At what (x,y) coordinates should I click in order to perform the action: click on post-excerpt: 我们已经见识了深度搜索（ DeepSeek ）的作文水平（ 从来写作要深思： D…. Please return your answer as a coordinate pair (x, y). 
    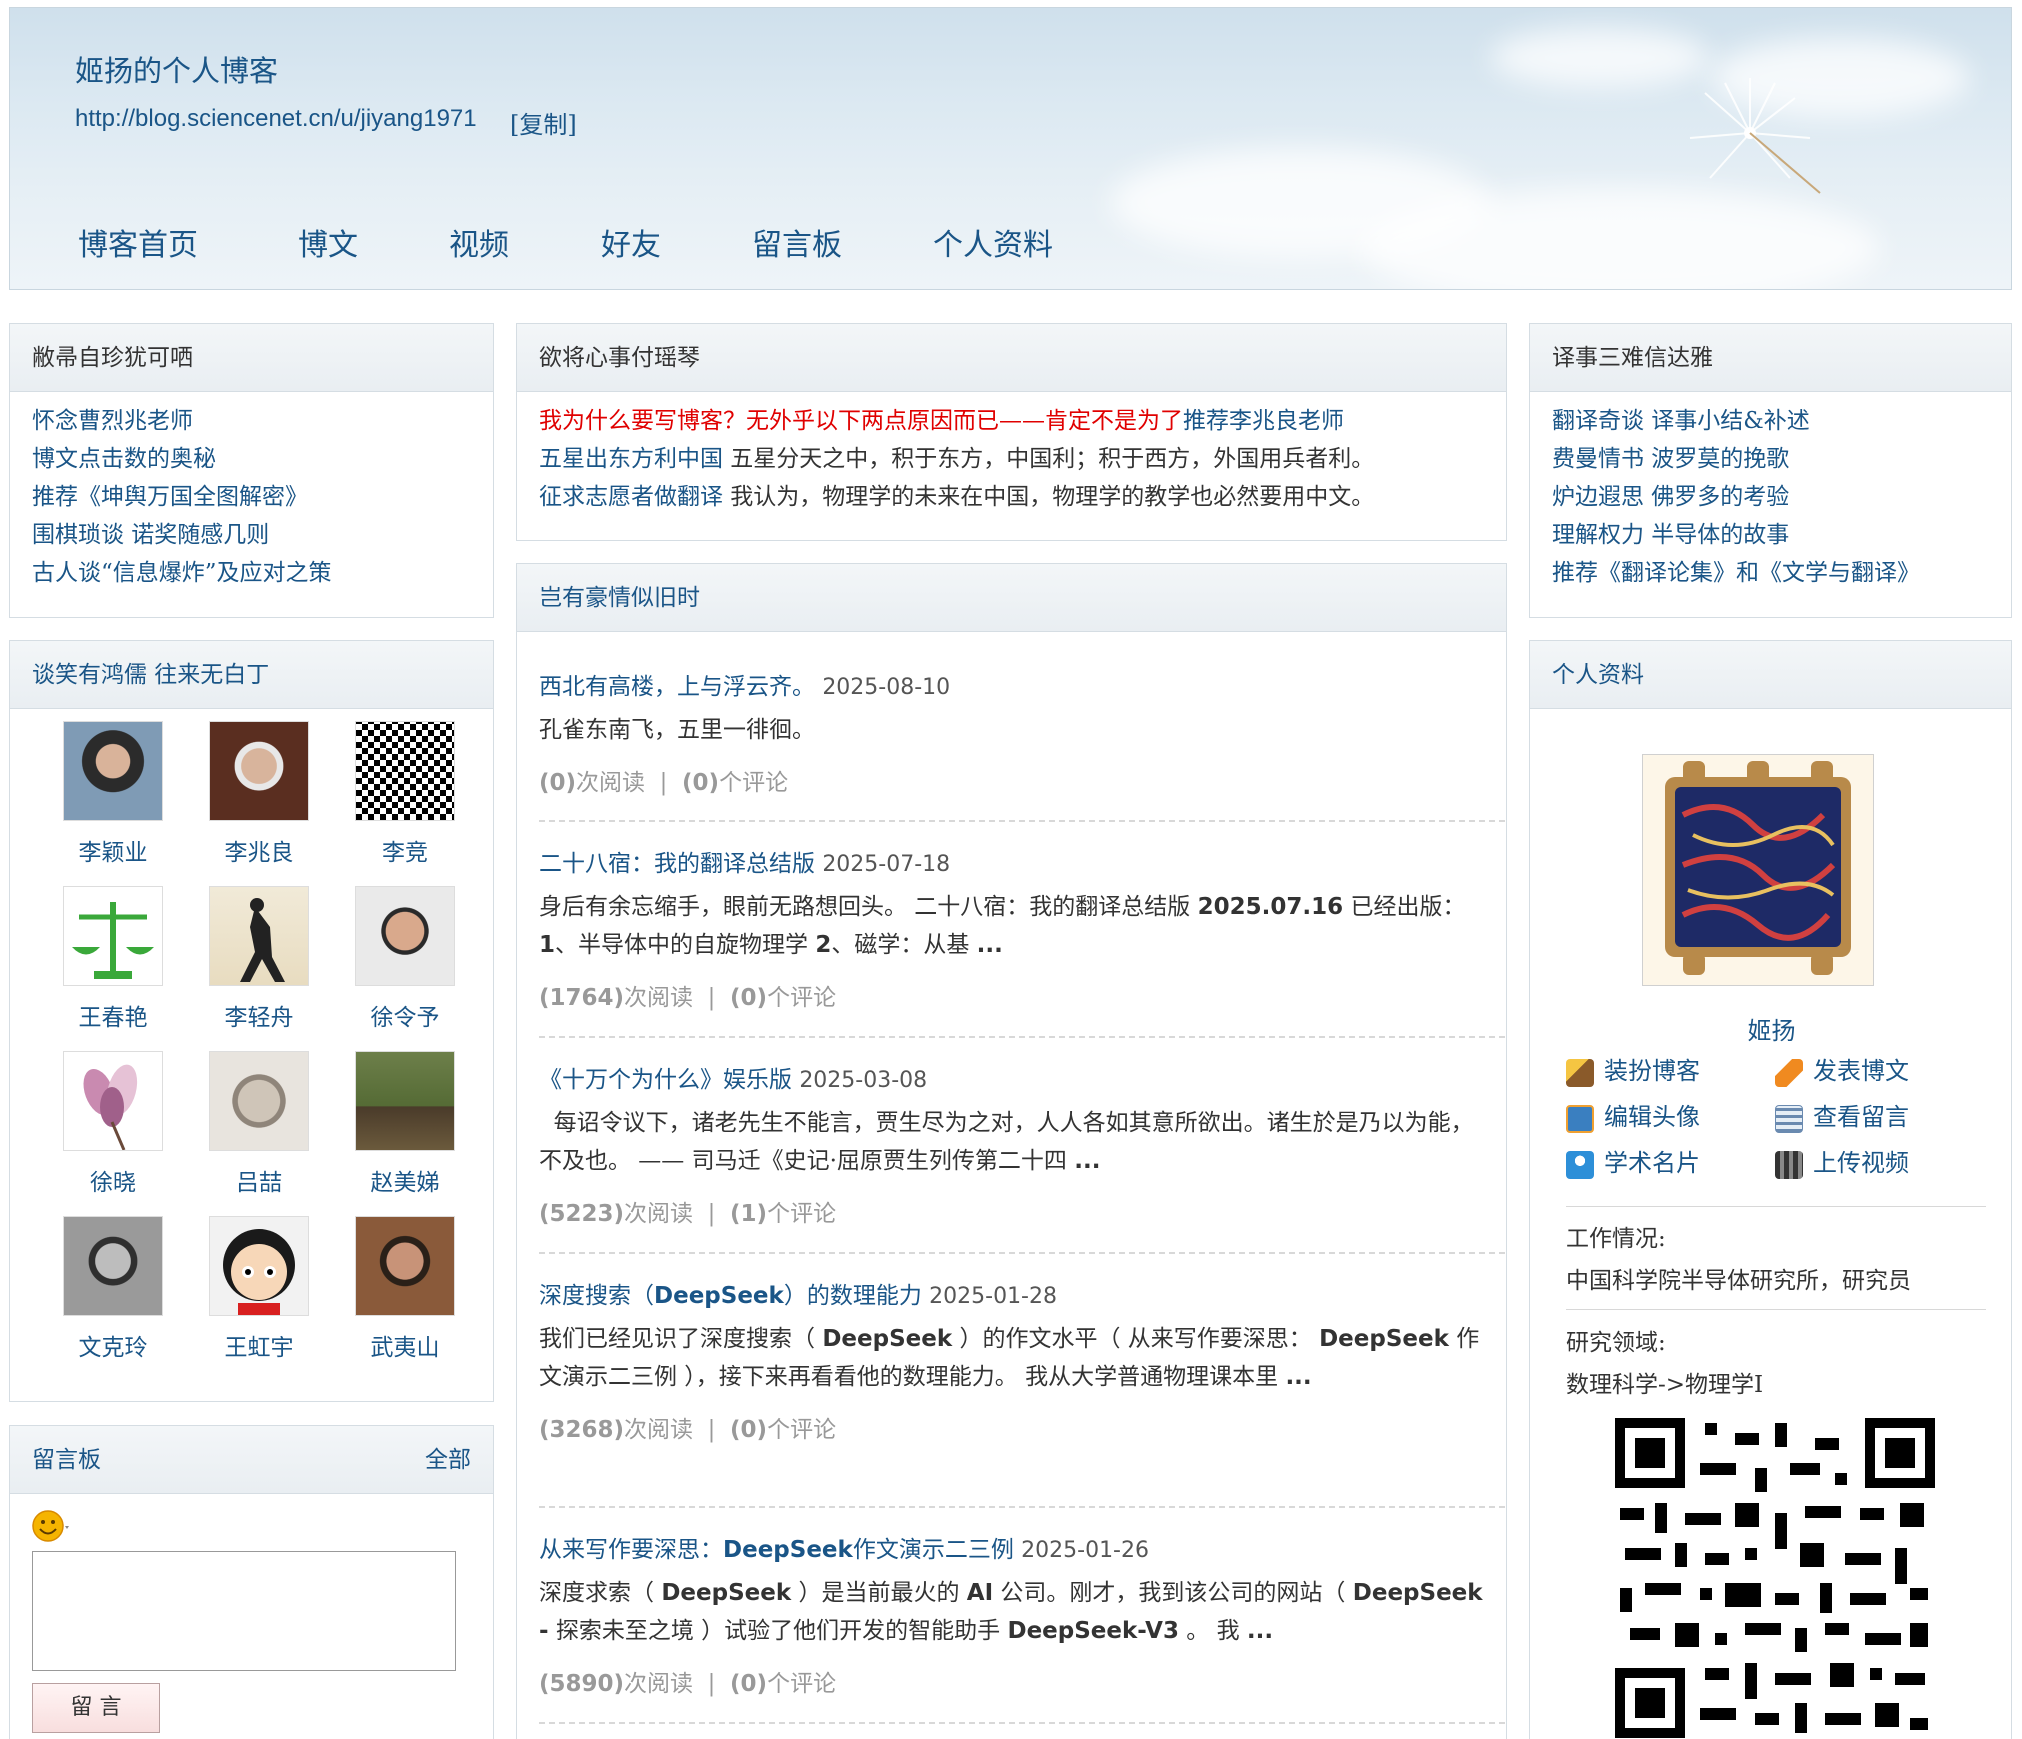
    Looking at the image, I should click on (1009, 1358).